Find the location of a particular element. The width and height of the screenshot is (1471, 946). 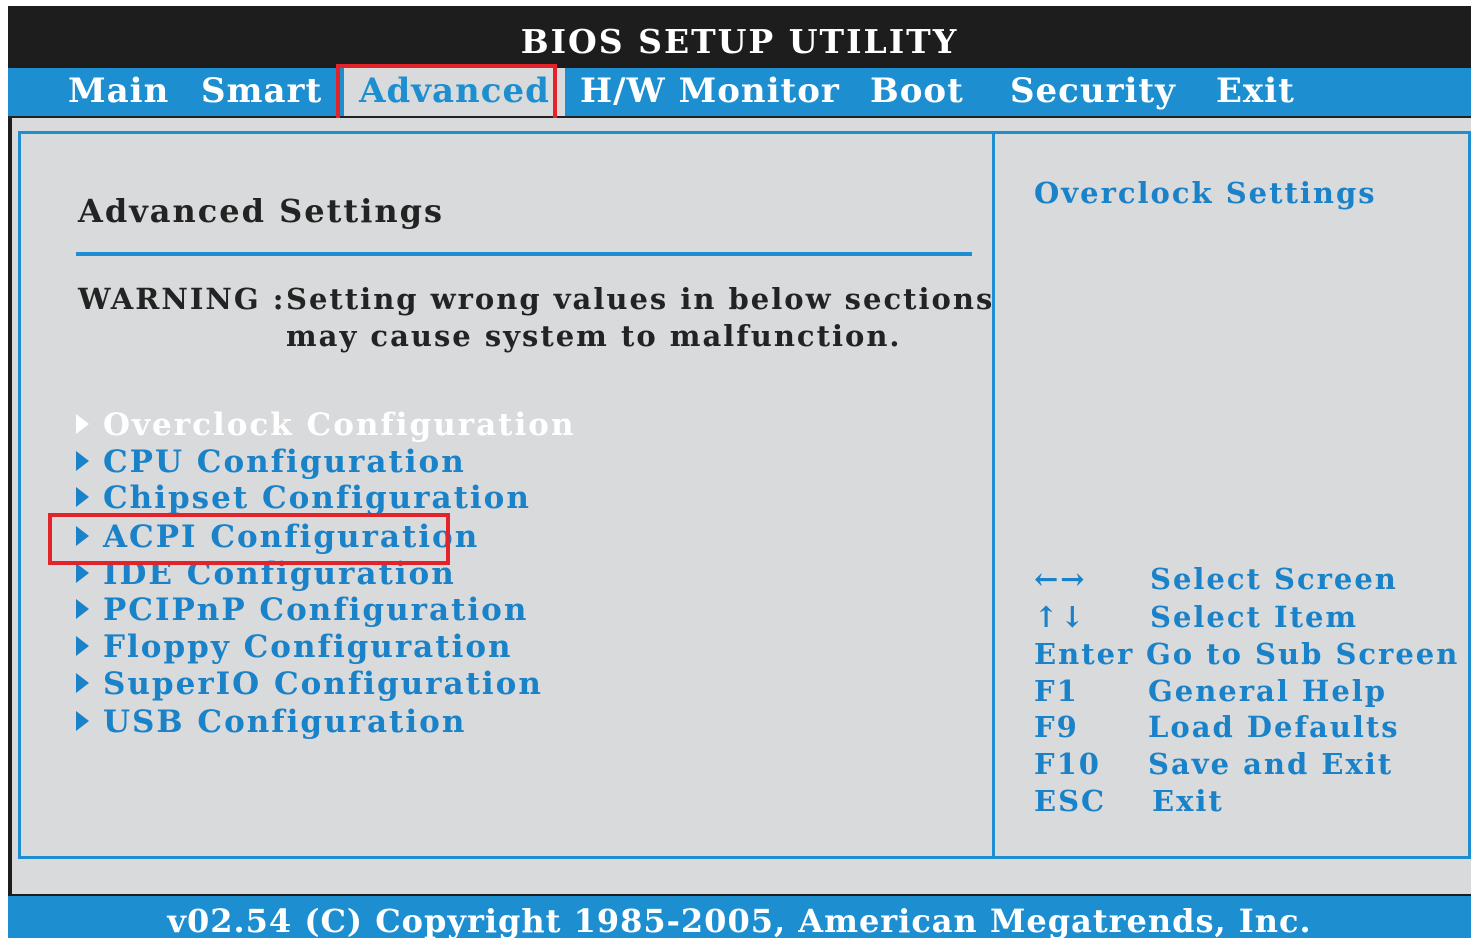

help-key-left-right: ←→ is located at coordinates (1060, 579).